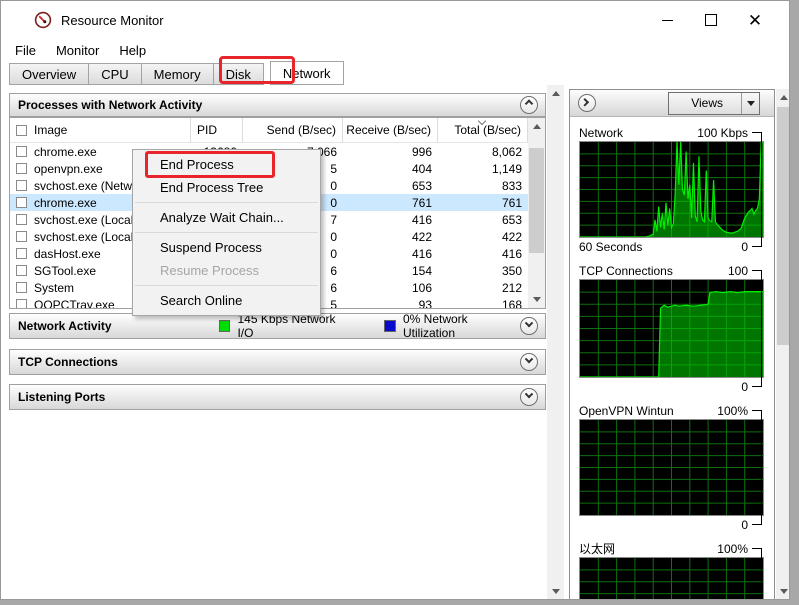 Image resolution: width=799 pixels, height=605 pixels. What do you see at coordinates (67, 253) in the screenshot?
I see `process-image-name: dasHost.exe` at bounding box center [67, 253].